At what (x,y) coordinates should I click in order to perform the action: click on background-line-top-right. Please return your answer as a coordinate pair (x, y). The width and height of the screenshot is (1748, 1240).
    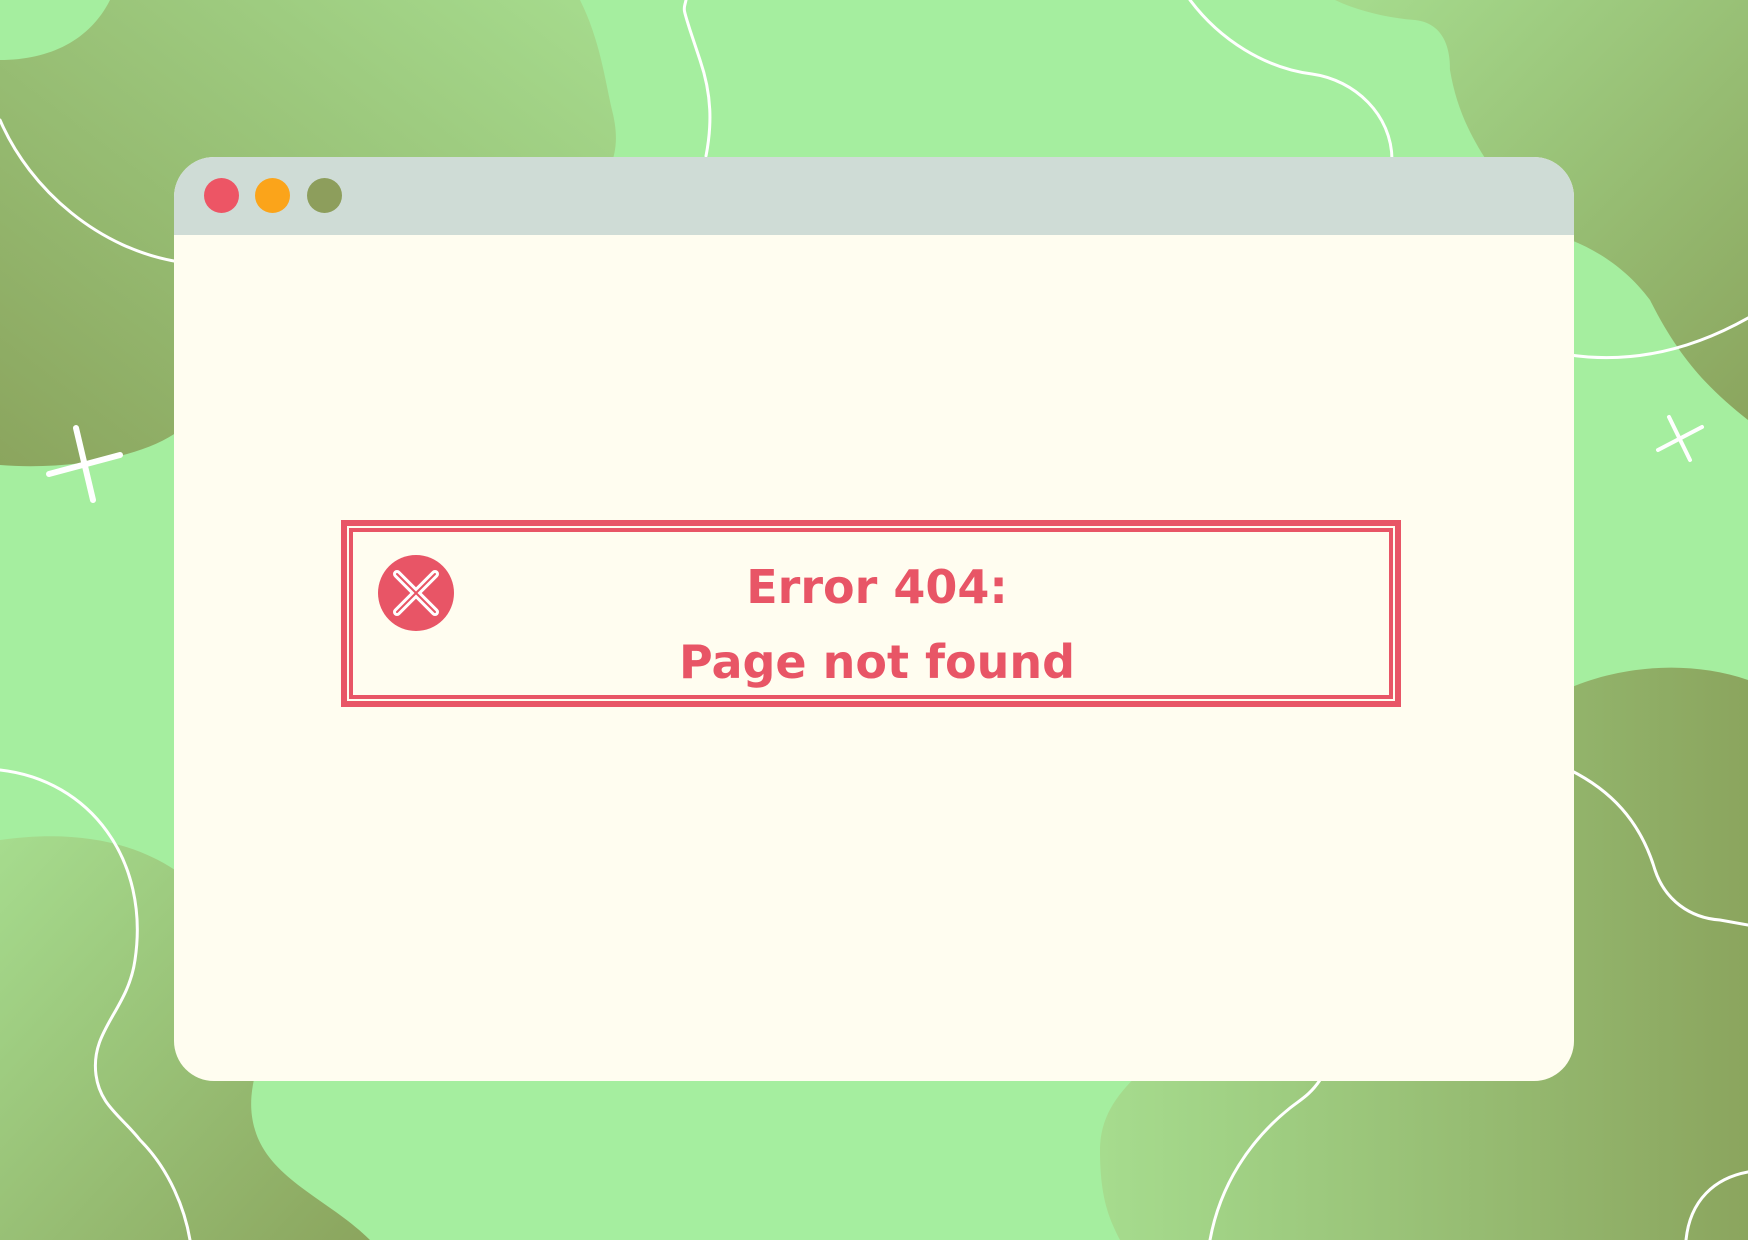
    Looking at the image, I should click on (1291, 81).